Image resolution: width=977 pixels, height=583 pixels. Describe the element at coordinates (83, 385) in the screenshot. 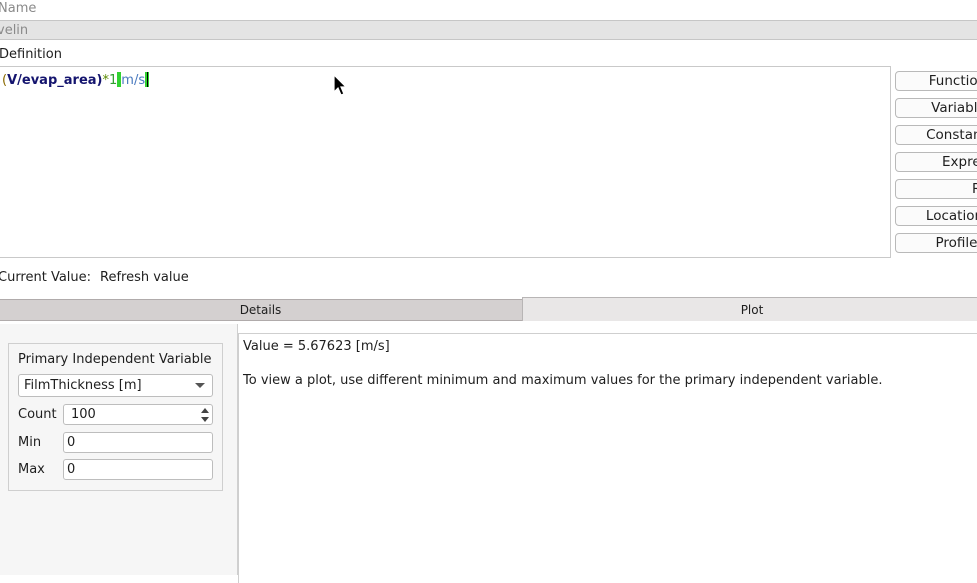

I see `select-value: FilmThickness [m]` at that location.